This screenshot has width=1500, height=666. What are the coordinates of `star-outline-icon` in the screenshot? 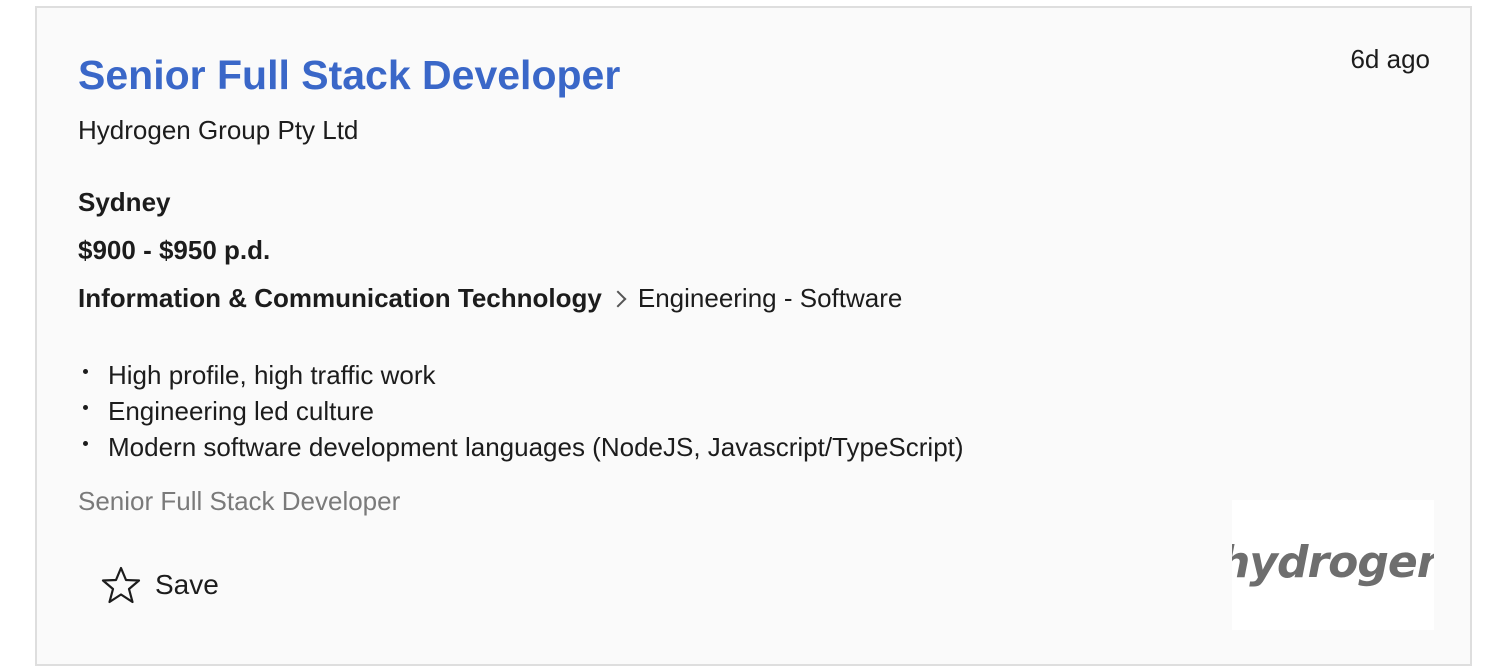 It's located at (121, 585).